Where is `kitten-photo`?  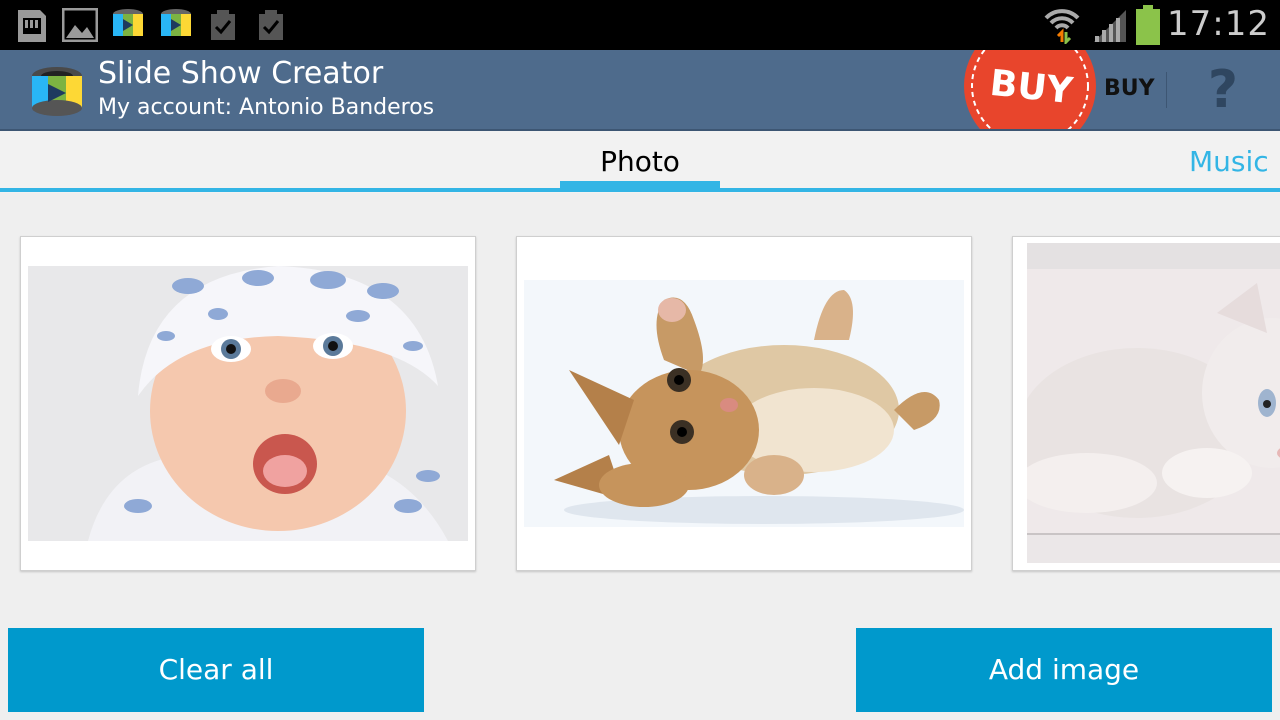 kitten-photo is located at coordinates (744, 403).